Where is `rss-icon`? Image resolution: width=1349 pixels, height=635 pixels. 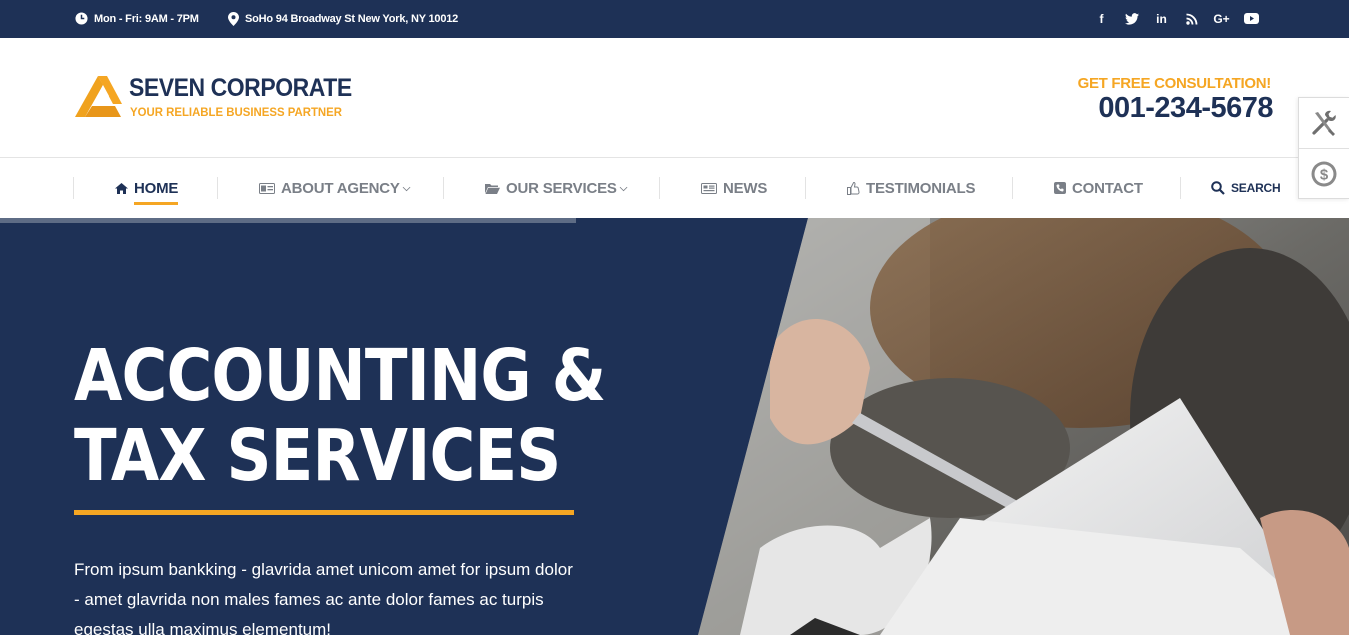
rss-icon is located at coordinates (1191, 18).